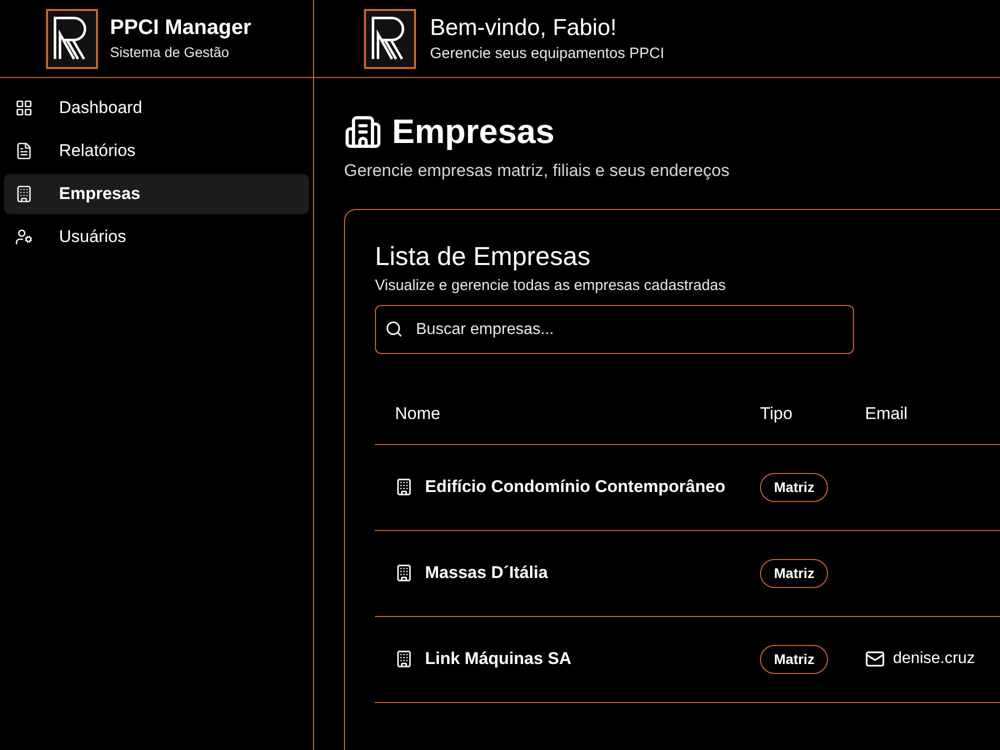  Describe the element at coordinates (156, 194) in the screenshot. I see `sidebar-item: Empresas` at that location.